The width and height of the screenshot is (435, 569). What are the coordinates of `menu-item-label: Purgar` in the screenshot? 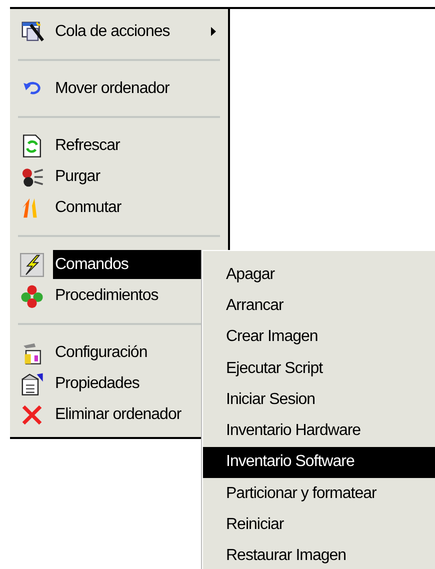 It's located at (78, 176).